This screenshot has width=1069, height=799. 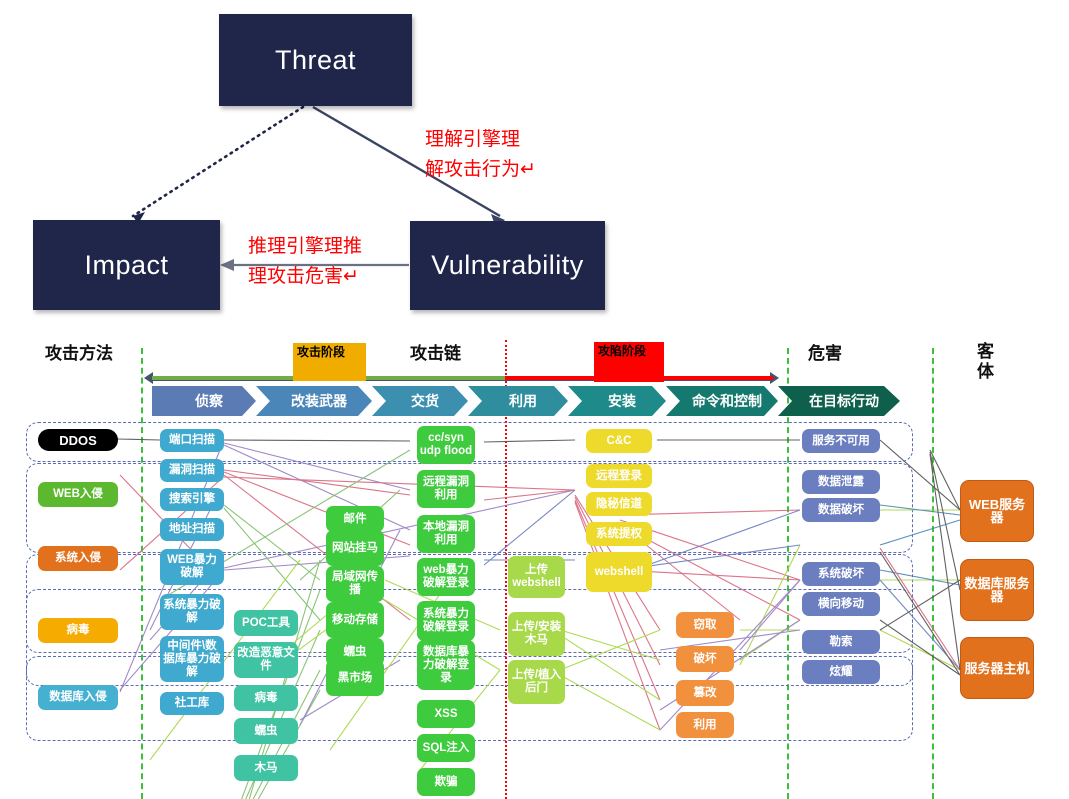 What do you see at coordinates (446, 714) in the screenshot?
I see `node-xss: XSS` at bounding box center [446, 714].